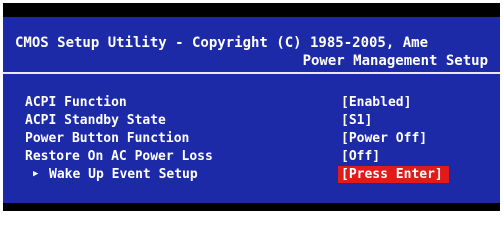 This screenshot has height=240, width=503. Describe the element at coordinates (251, 102) in the screenshot. I see `setting-row-acpi-function: ACPI Function [Enabled]` at that location.